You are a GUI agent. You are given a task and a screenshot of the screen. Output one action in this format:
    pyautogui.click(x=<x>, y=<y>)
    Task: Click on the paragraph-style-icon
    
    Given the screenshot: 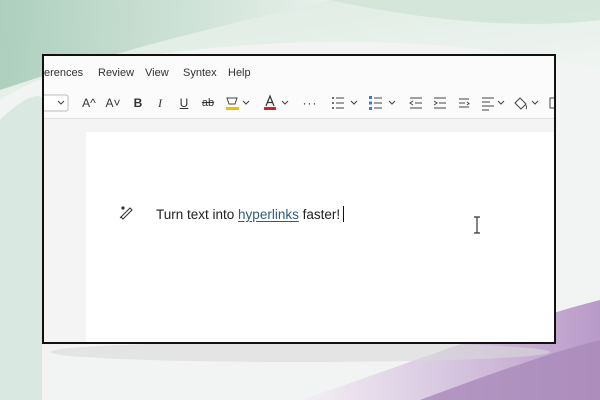 What is the action you would take?
    pyautogui.click(x=464, y=103)
    